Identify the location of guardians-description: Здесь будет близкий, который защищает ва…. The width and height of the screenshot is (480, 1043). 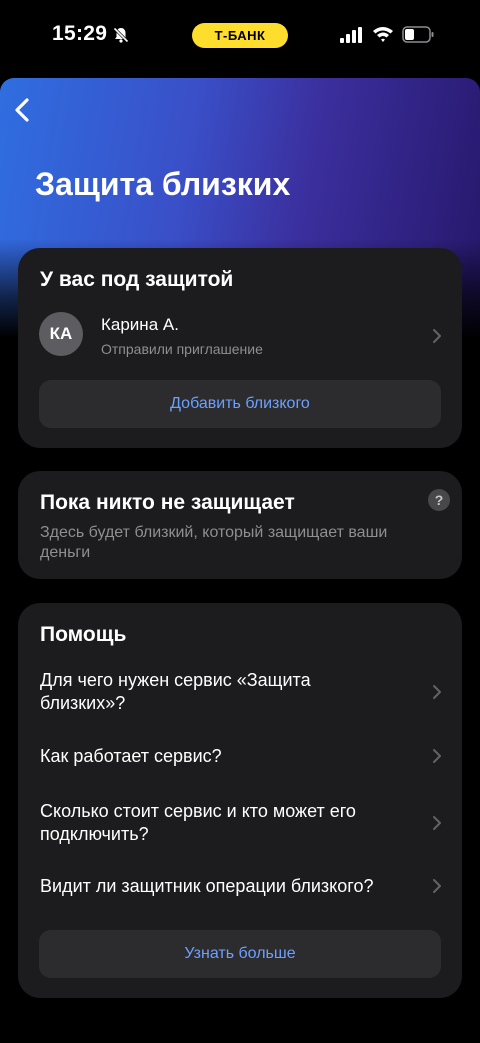
(214, 542).